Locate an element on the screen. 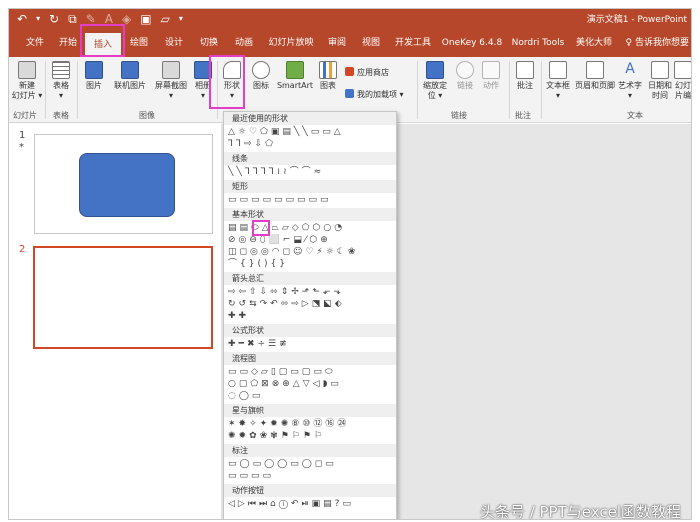 This screenshot has height=522, width=700. shape-row-arrows-3: ✚✚ is located at coordinates (238, 316).